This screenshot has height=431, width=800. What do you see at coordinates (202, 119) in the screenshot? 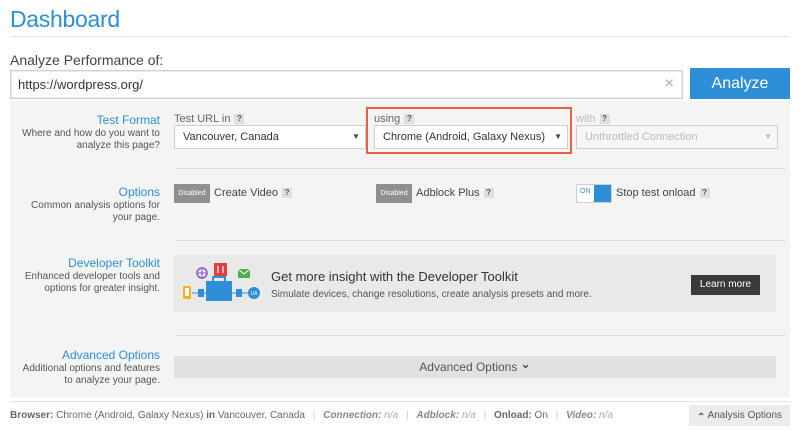
I see `location-label-text: Test URL in` at bounding box center [202, 119].